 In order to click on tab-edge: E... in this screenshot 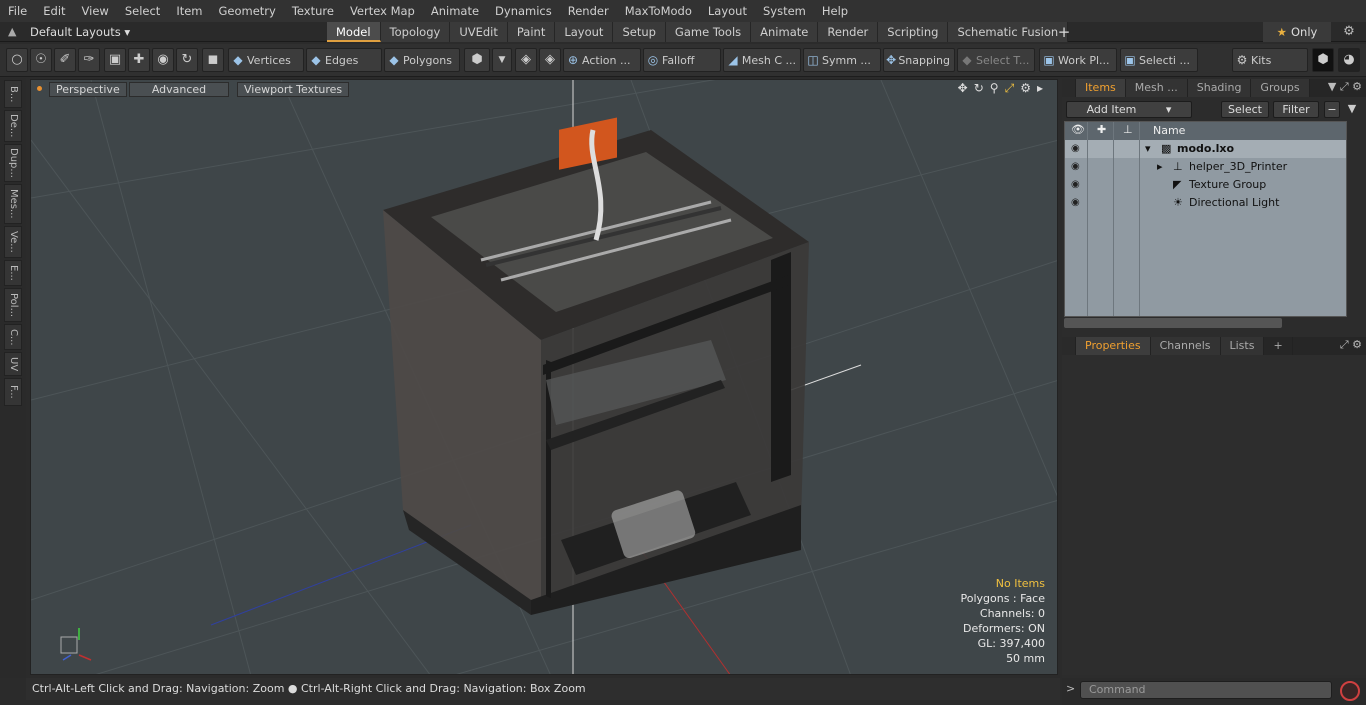, I will do `click(13, 273)`.